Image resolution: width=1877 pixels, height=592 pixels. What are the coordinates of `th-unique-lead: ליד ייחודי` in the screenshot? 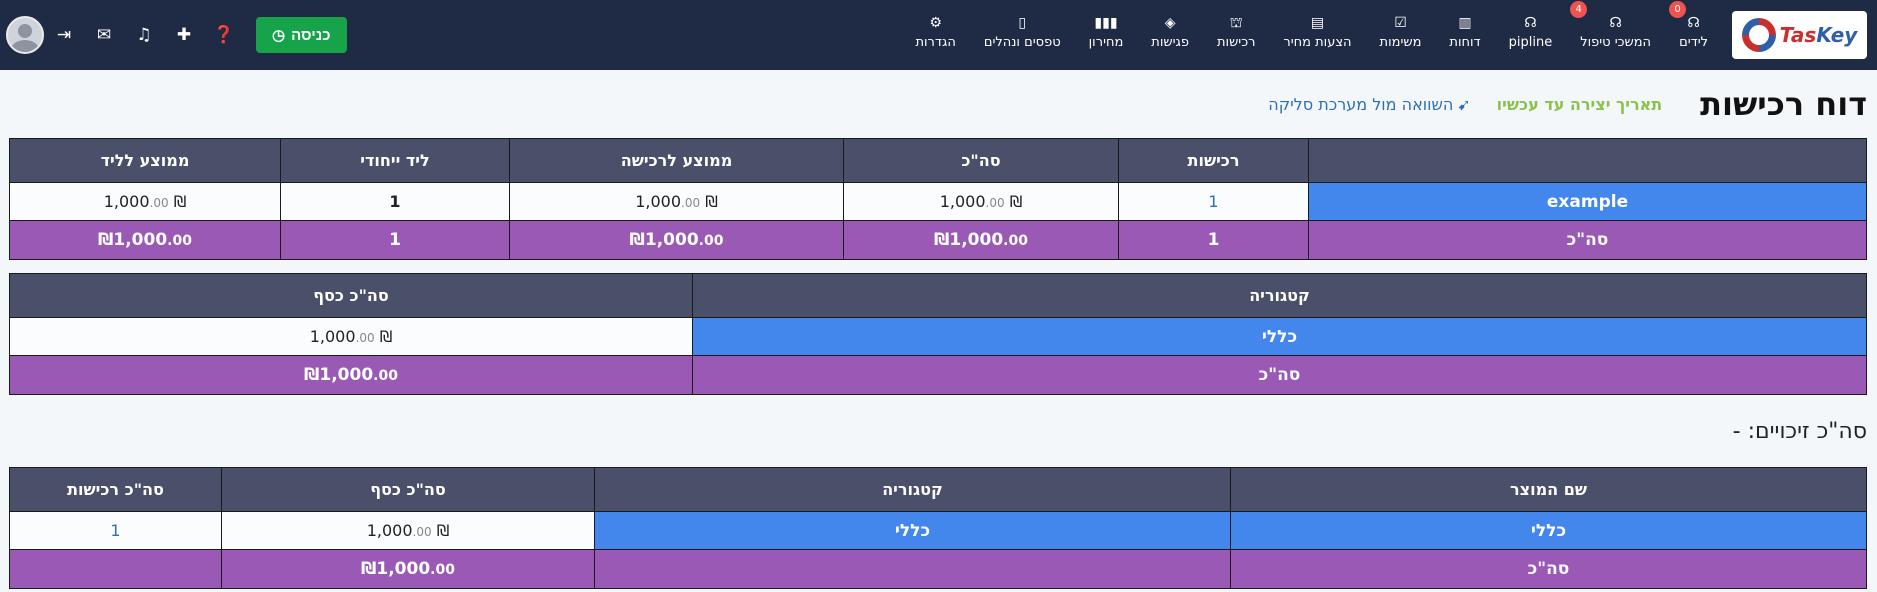 It's located at (395, 160).